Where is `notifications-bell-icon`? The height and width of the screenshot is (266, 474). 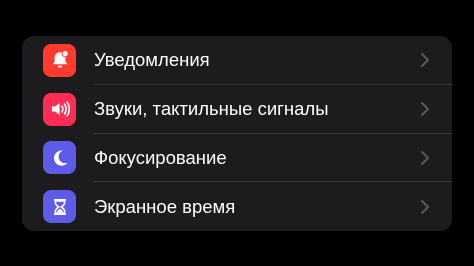
notifications-bell-icon is located at coordinates (60, 60).